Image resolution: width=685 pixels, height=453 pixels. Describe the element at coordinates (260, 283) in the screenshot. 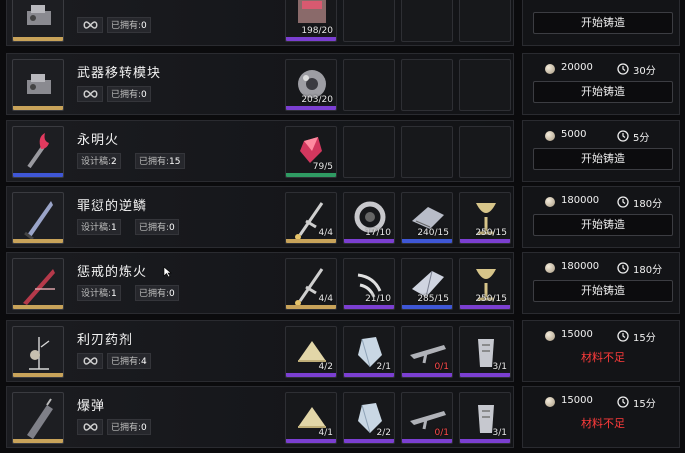

I see `recipe-info-panel: 惩戒的炼火 设计稿:1 已拥有:0 4/4 21/10 285/15 250/15` at that location.